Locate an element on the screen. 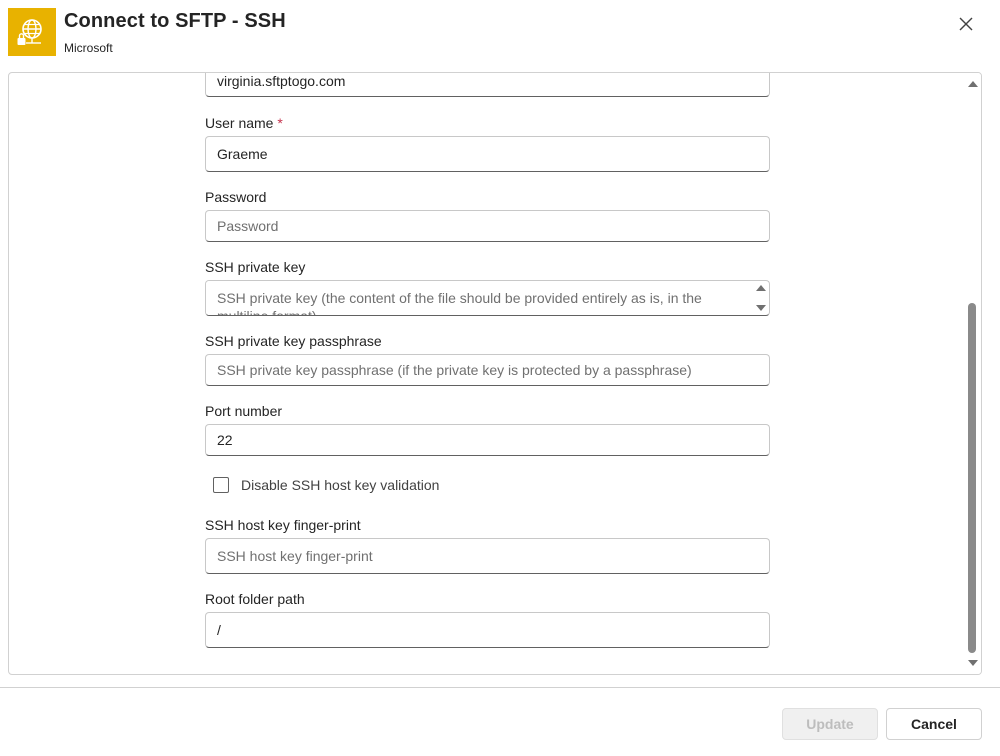 The height and width of the screenshot is (756, 1000). ssh-private-key-field is located at coordinates (487, 298).